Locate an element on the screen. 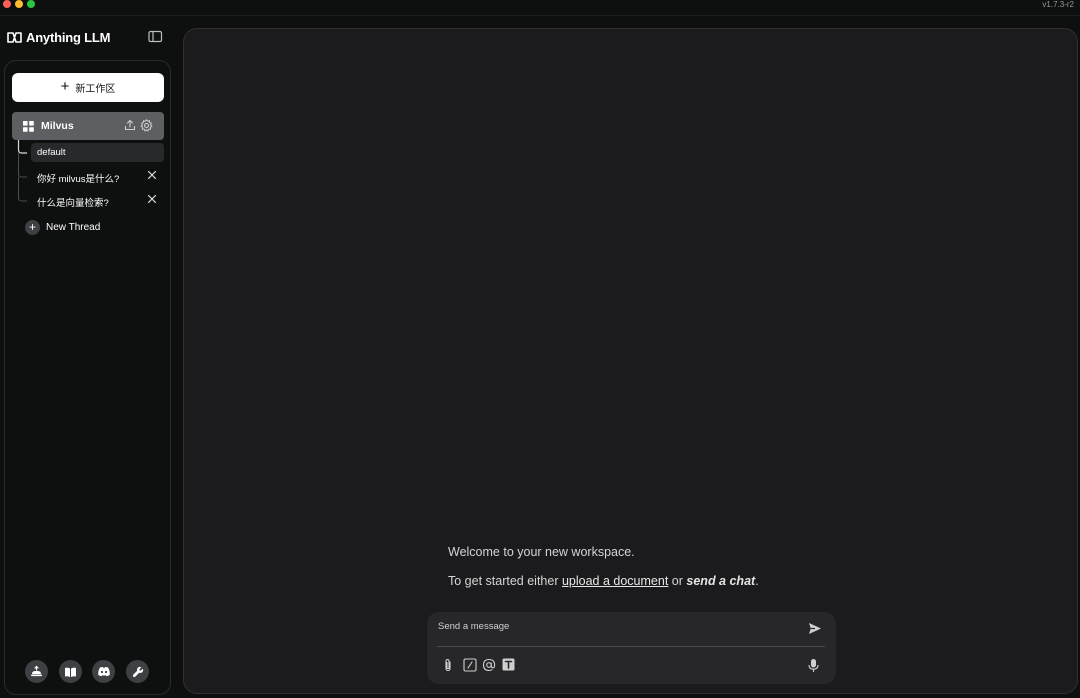 The image size is (1080, 698). slash-command-icon is located at coordinates (470, 665).